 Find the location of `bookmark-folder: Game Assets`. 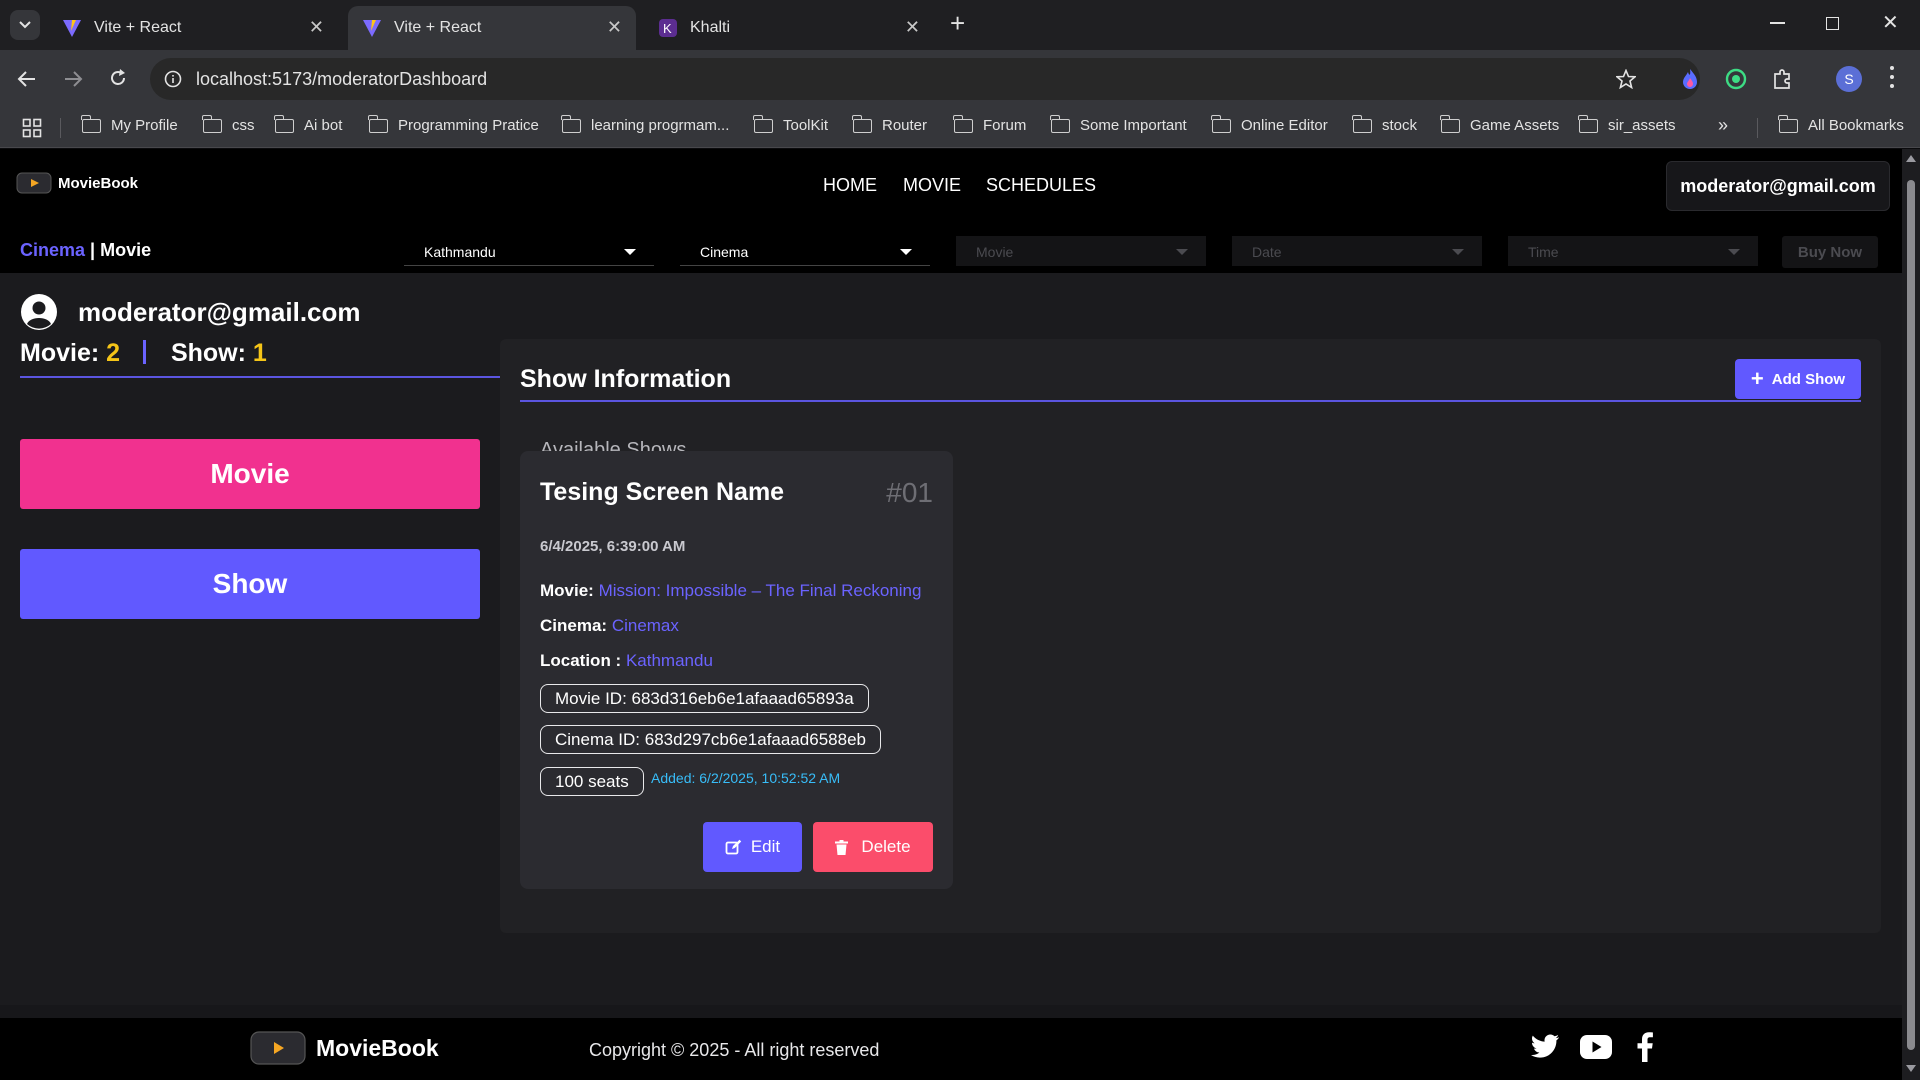

bookmark-folder: Game Assets is located at coordinates (1499, 124).